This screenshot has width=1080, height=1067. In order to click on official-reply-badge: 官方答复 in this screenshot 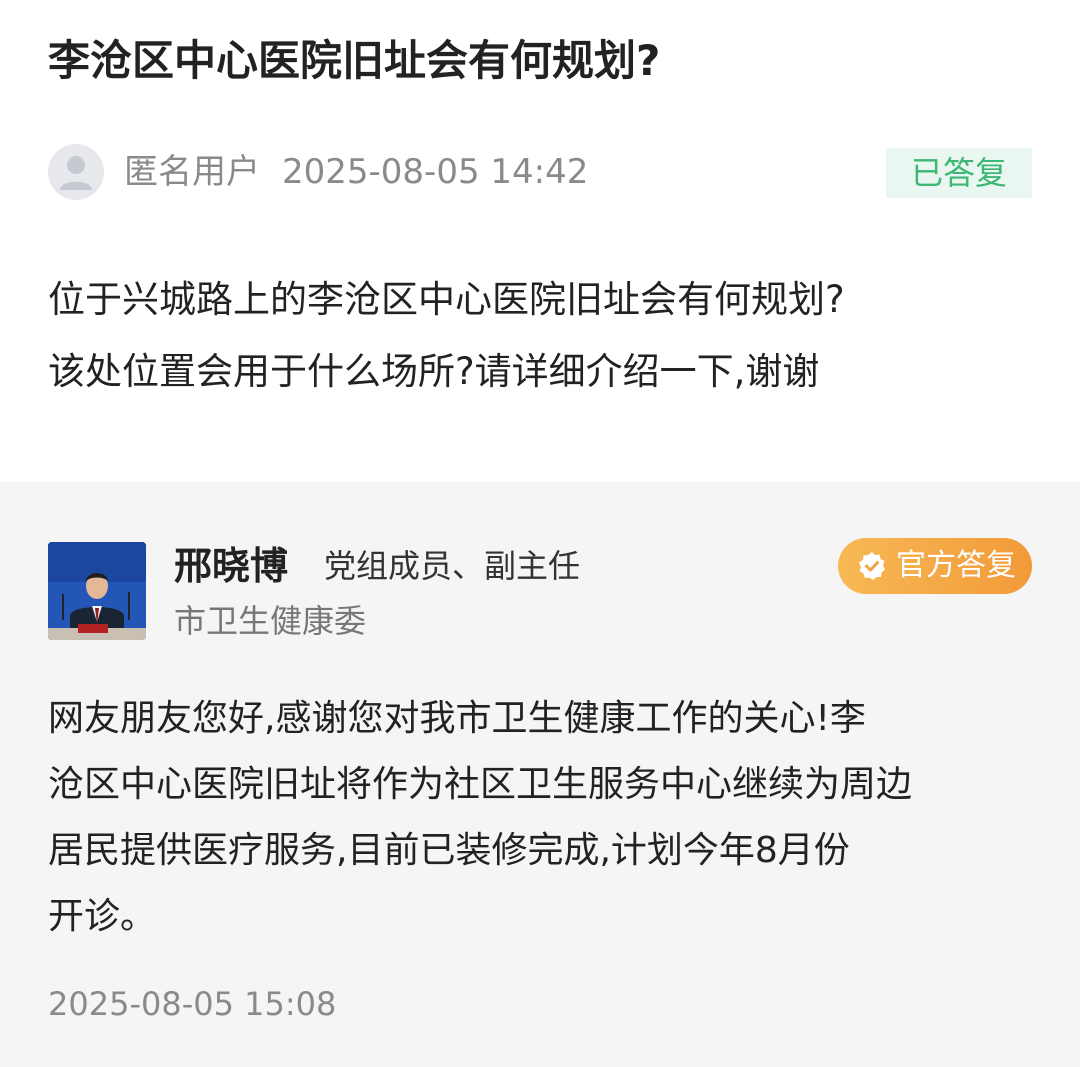, I will do `click(935, 566)`.